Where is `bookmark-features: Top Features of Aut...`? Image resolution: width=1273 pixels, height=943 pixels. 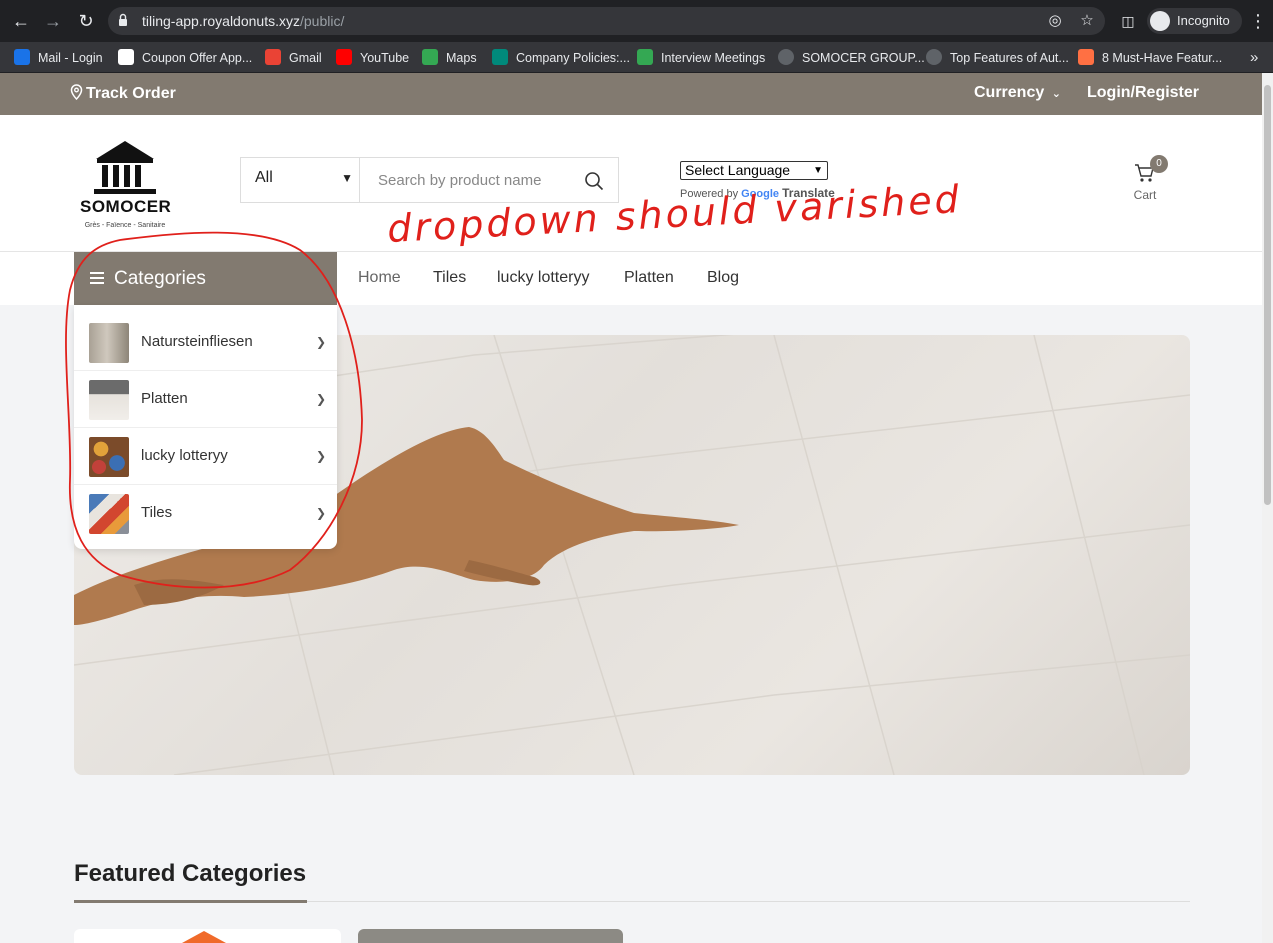 bookmark-features: Top Features of Aut... is located at coordinates (997, 58).